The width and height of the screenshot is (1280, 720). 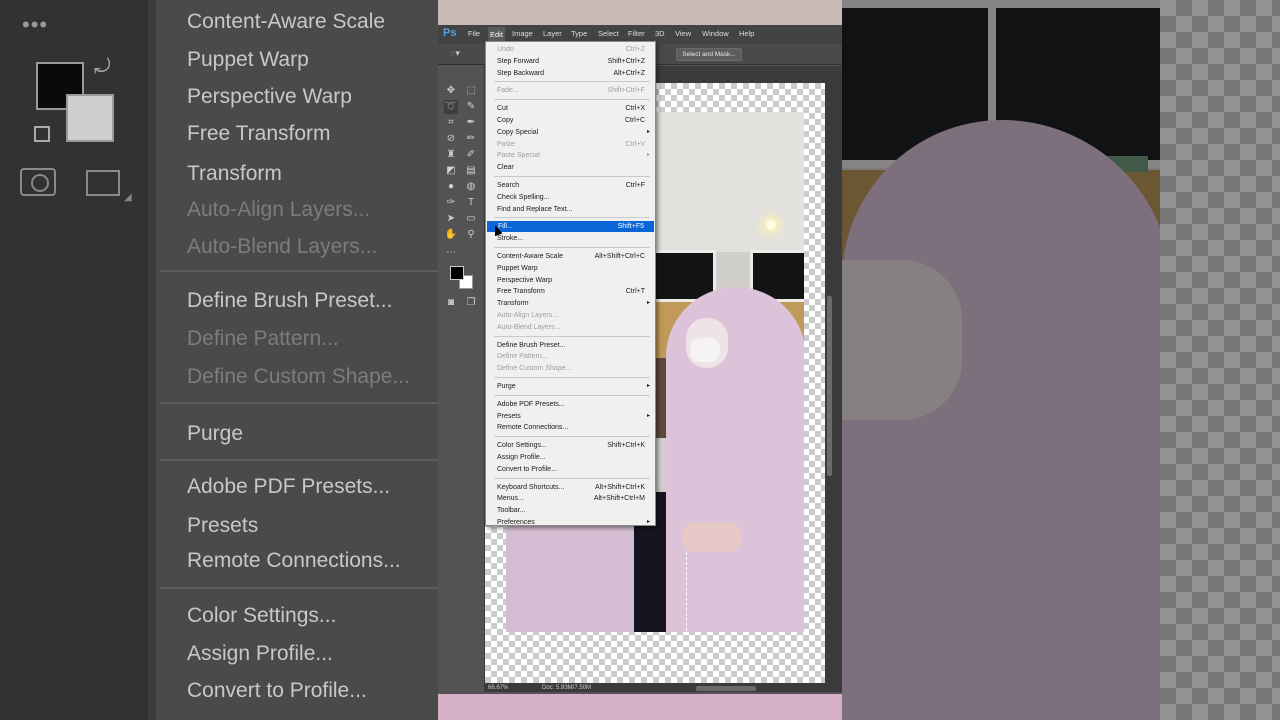 What do you see at coordinates (471, 203) in the screenshot?
I see `type-tool-icon: T` at bounding box center [471, 203].